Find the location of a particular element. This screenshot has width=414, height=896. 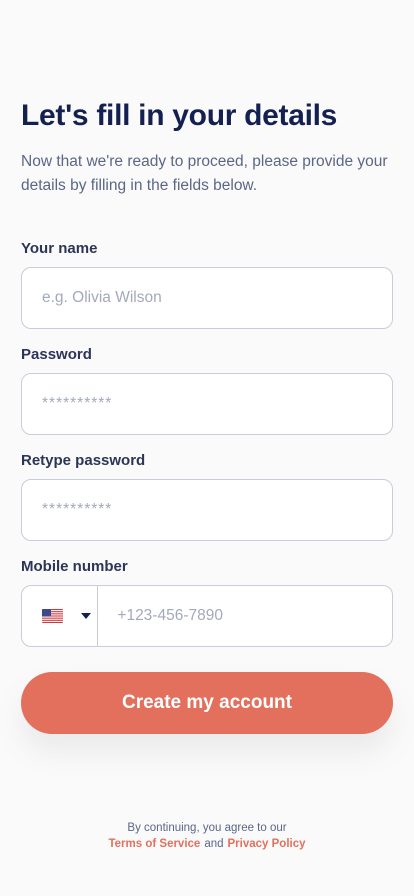

agree-text: By continuing, you agree to our is located at coordinates (207, 828).